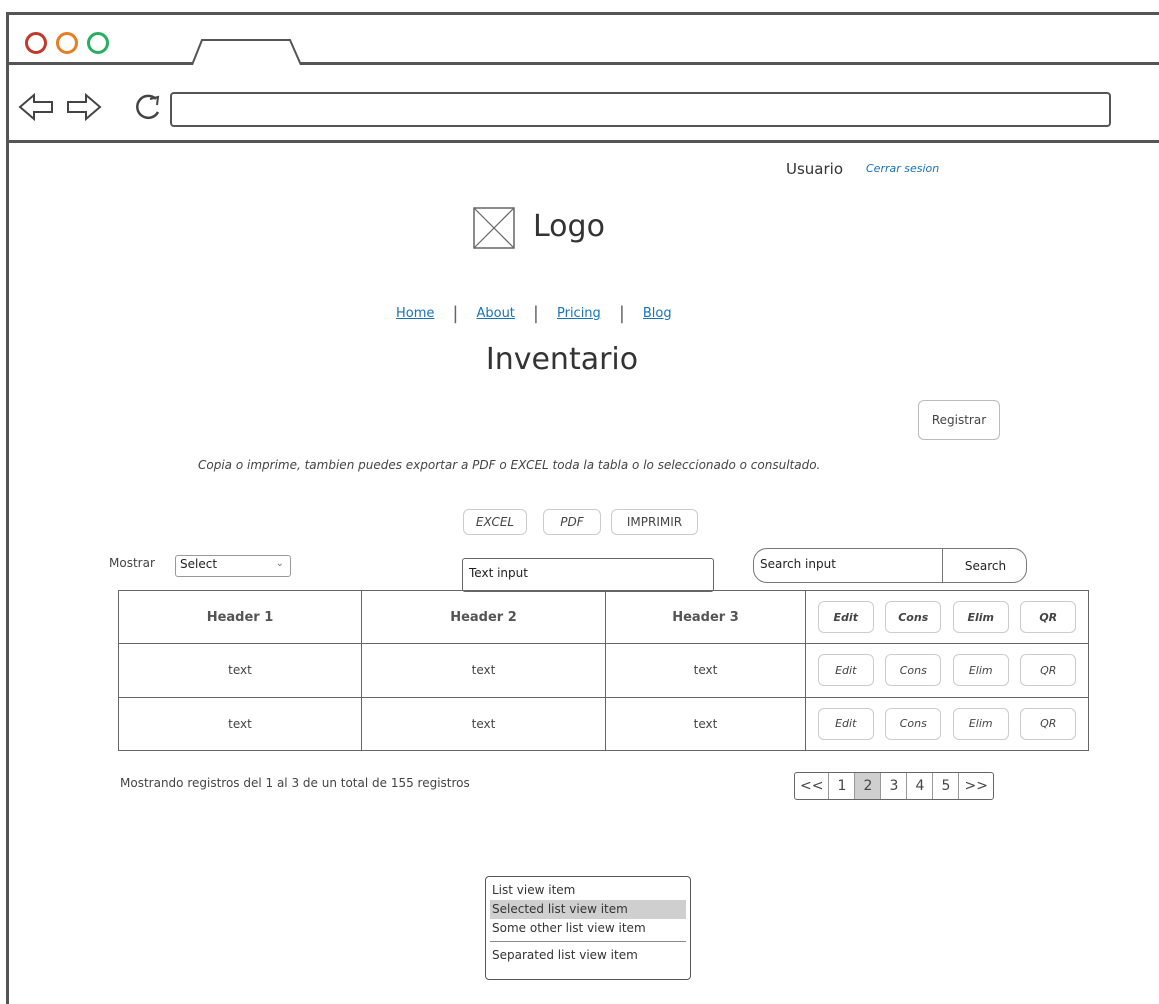 The width and height of the screenshot is (1159, 1004). What do you see at coordinates (654, 522) in the screenshot?
I see `print-button: IMPRIMIR` at bounding box center [654, 522].